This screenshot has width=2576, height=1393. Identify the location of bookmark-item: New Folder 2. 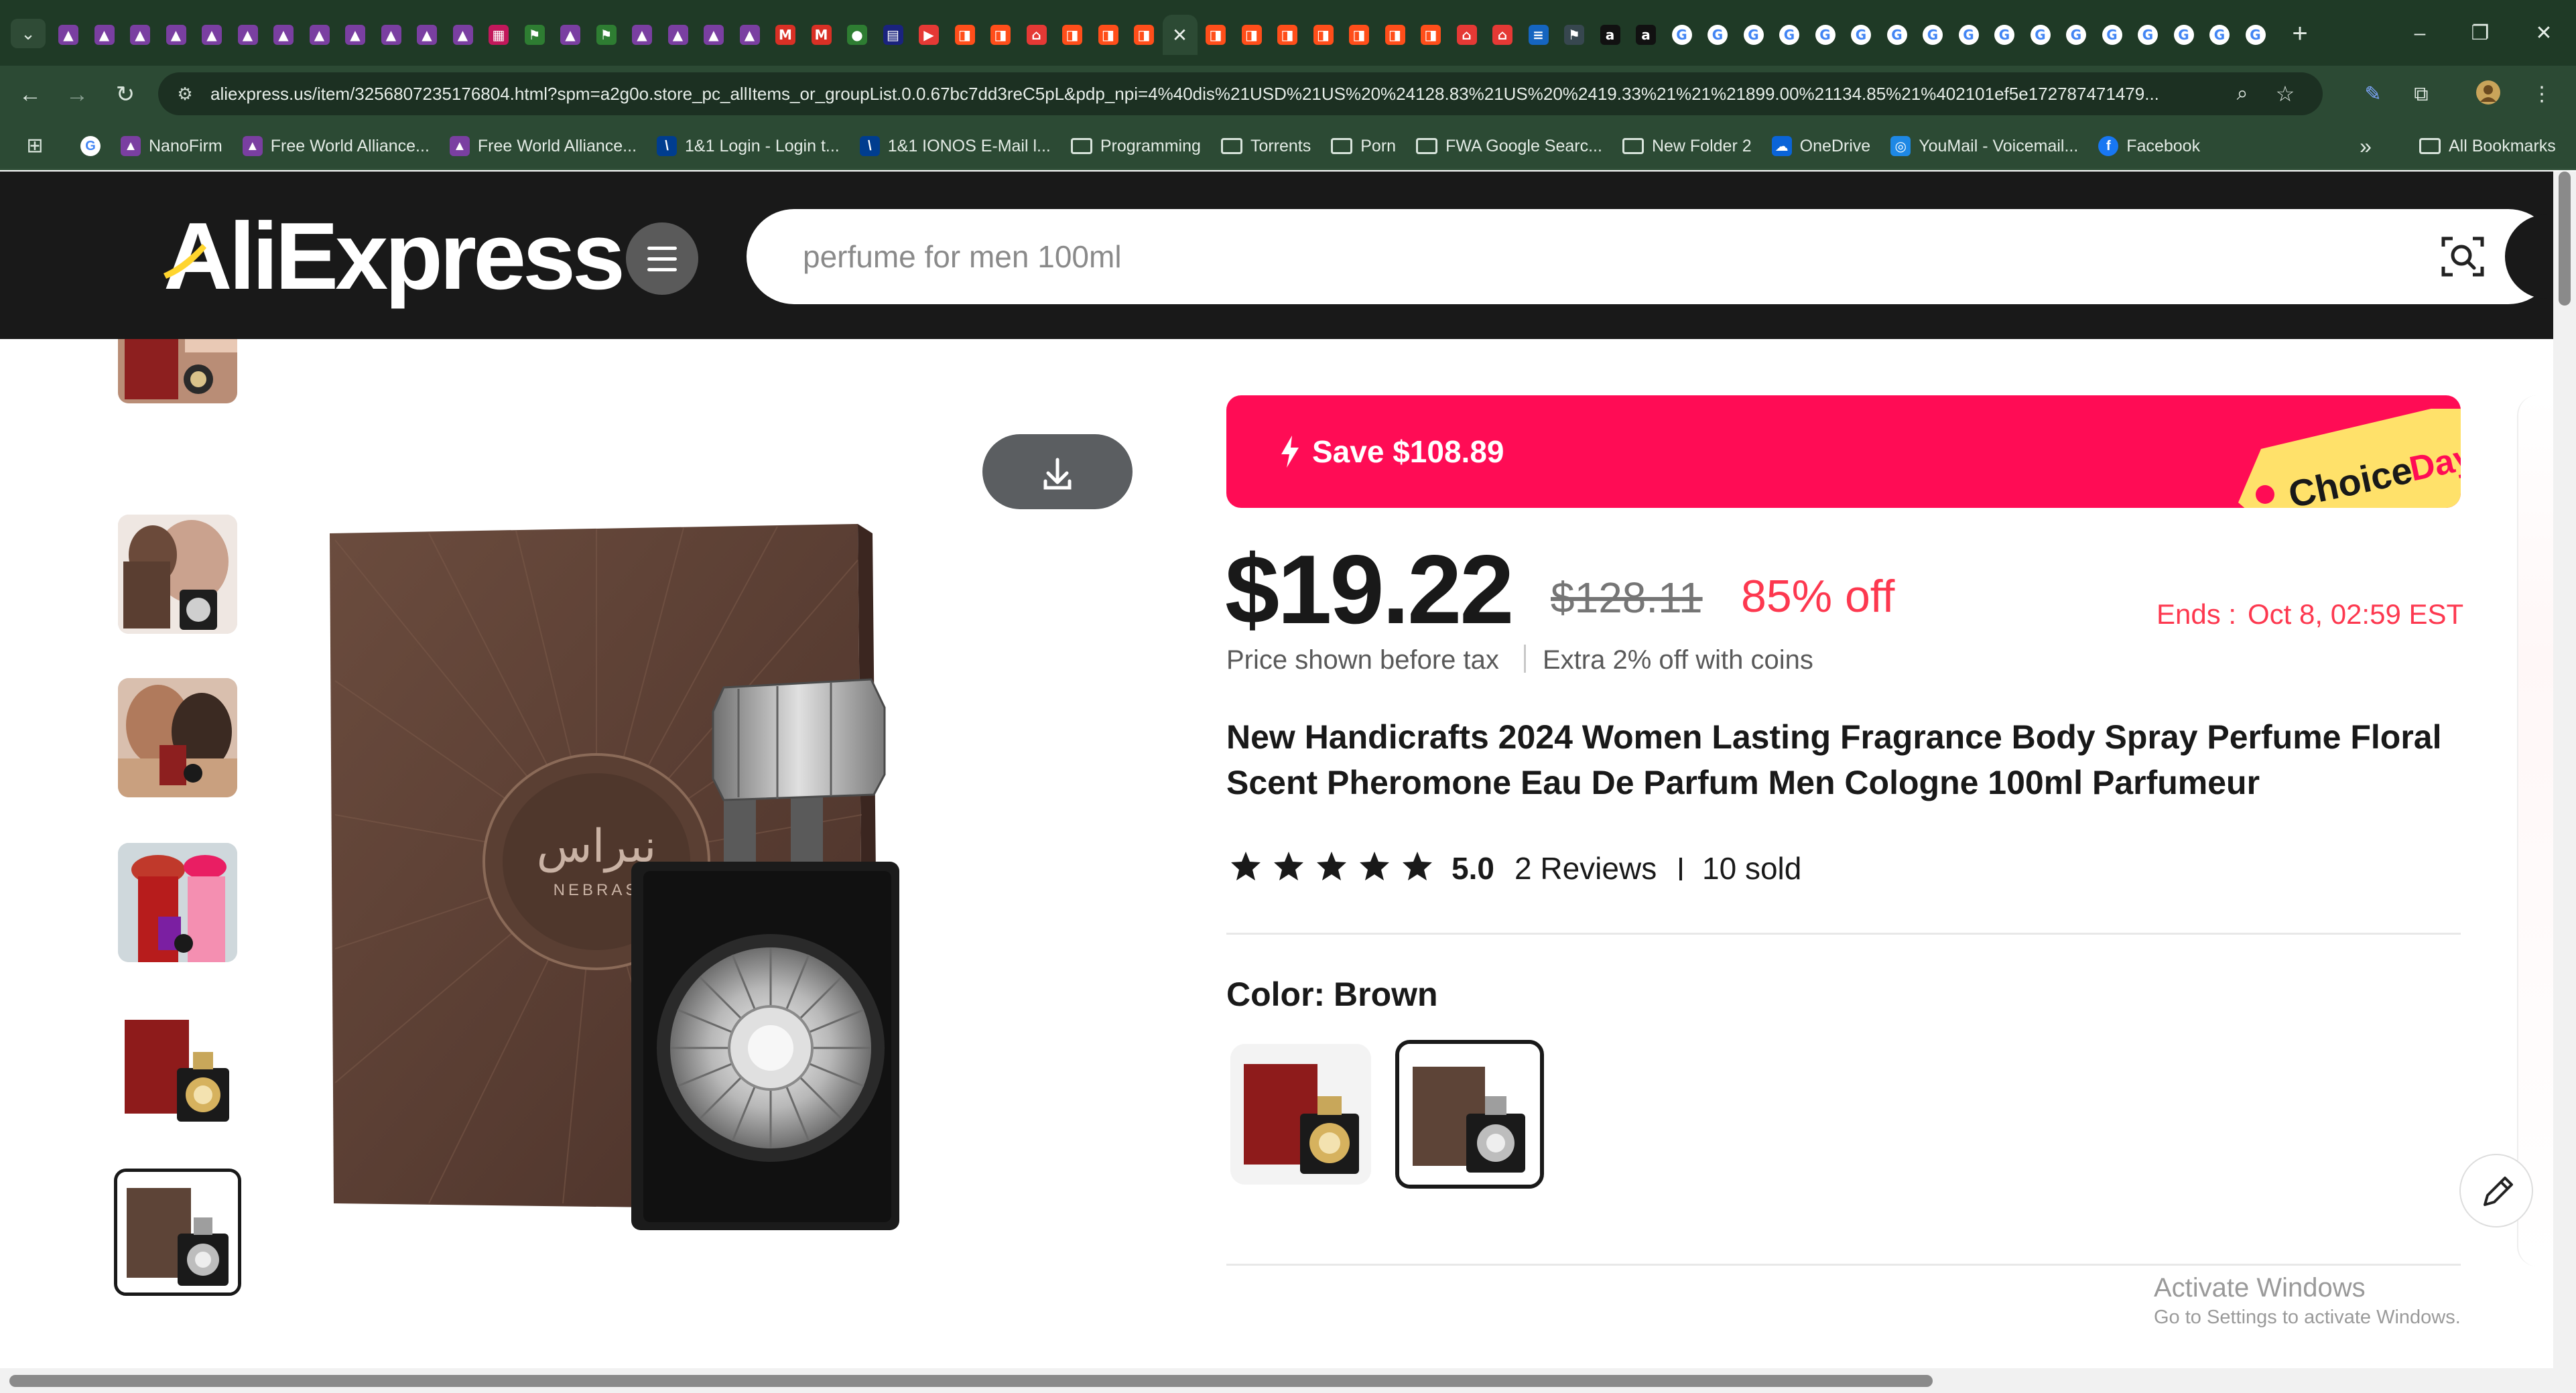
(1687, 146).